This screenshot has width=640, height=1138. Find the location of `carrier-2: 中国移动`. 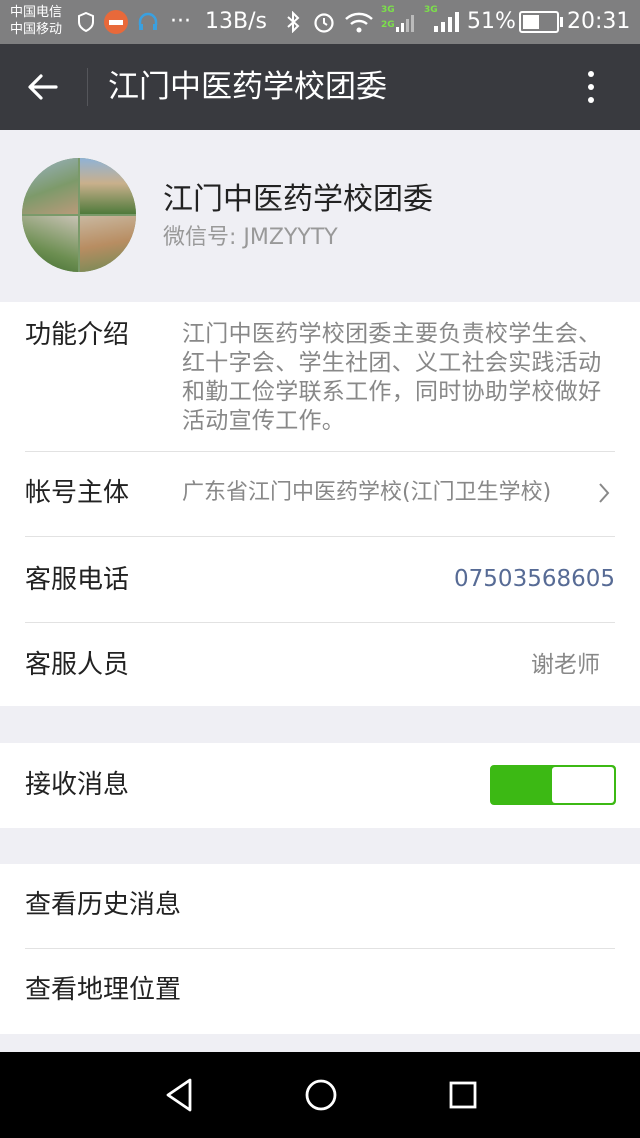

carrier-2: 中国移动 is located at coordinates (36, 29).